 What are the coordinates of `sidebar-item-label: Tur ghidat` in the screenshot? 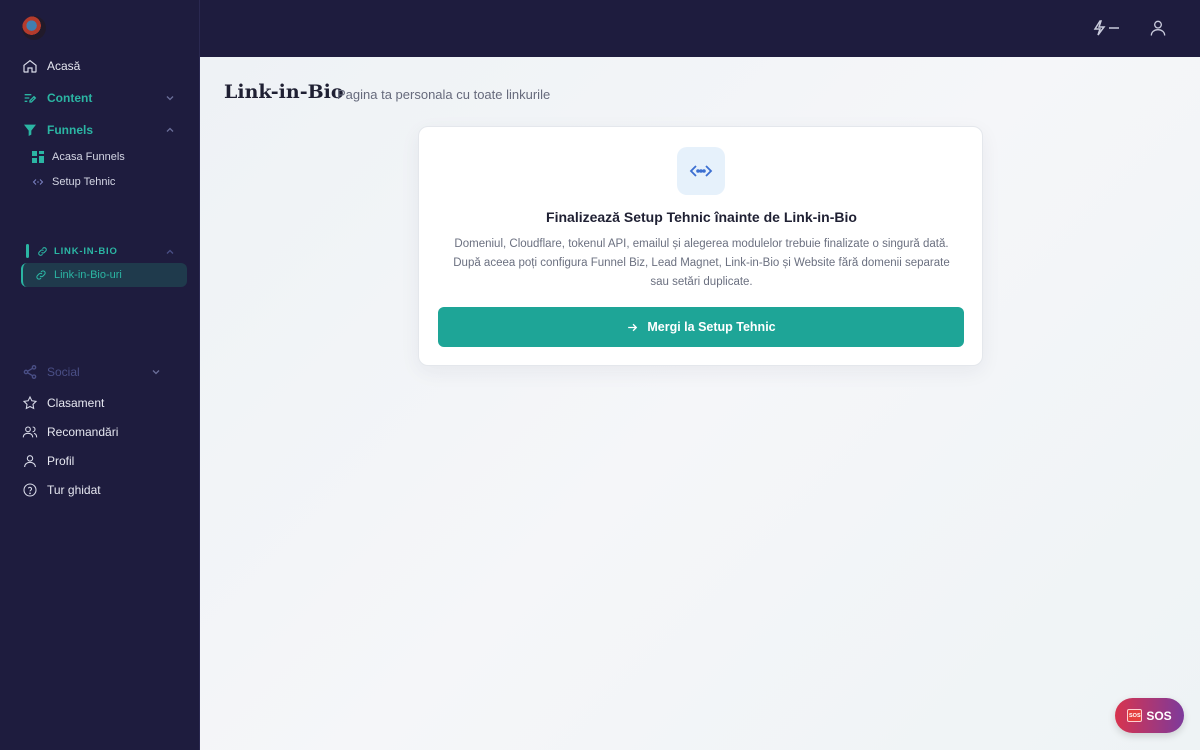 It's located at (74, 490).